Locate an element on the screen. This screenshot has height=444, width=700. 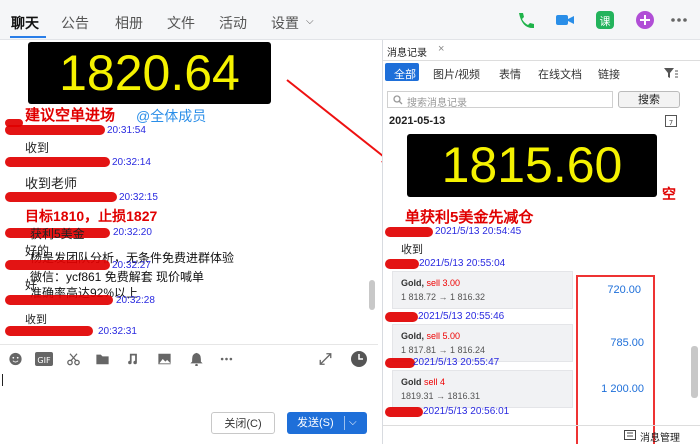
calendar-icon: 7 is located at coordinates (671, 120).